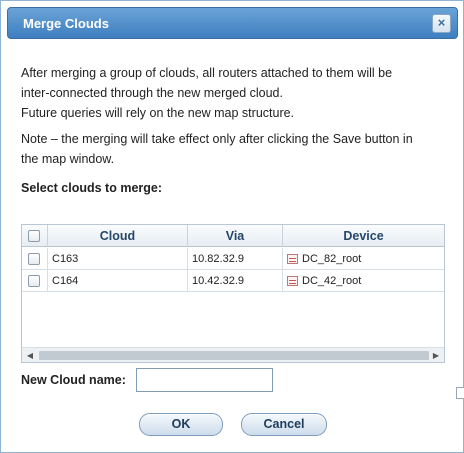  I want to click on table-row: C164 10.42.32.9 DC_42_root, so click(233, 281).